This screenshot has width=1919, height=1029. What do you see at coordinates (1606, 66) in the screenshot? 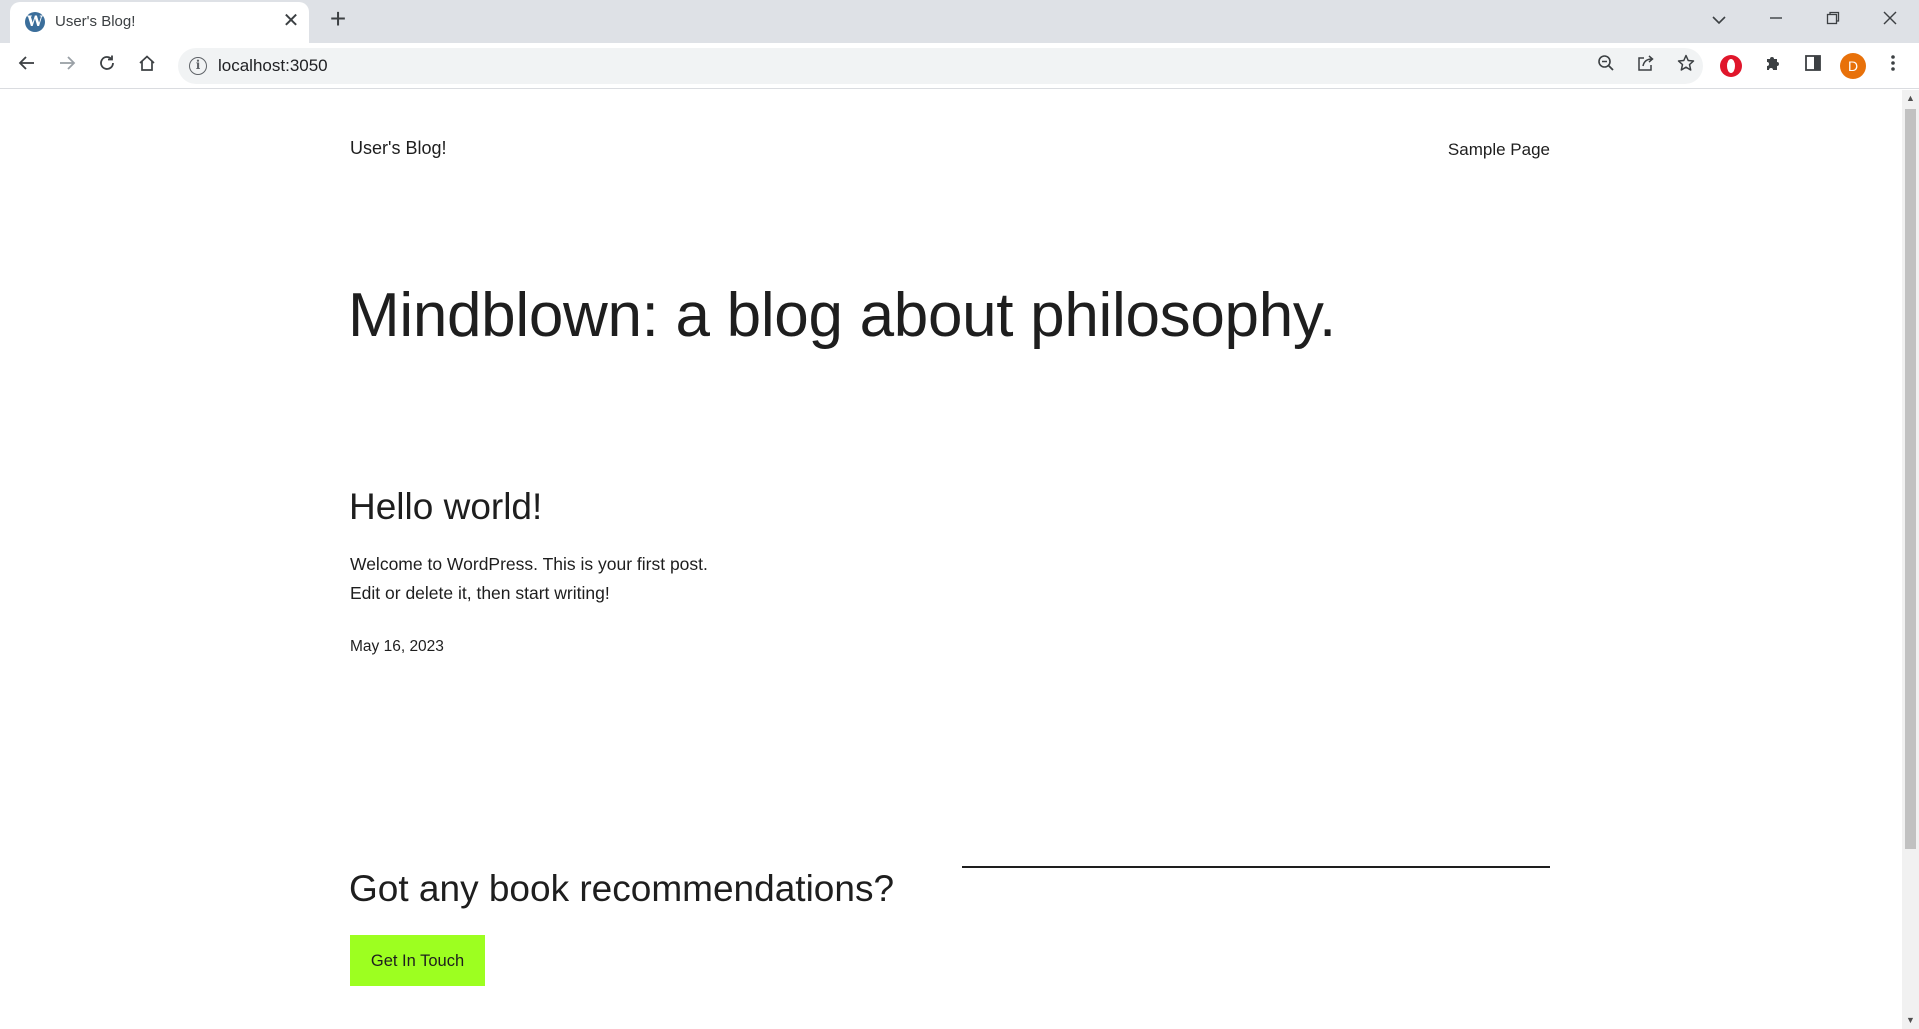
I see `zoom-out-icon` at bounding box center [1606, 66].